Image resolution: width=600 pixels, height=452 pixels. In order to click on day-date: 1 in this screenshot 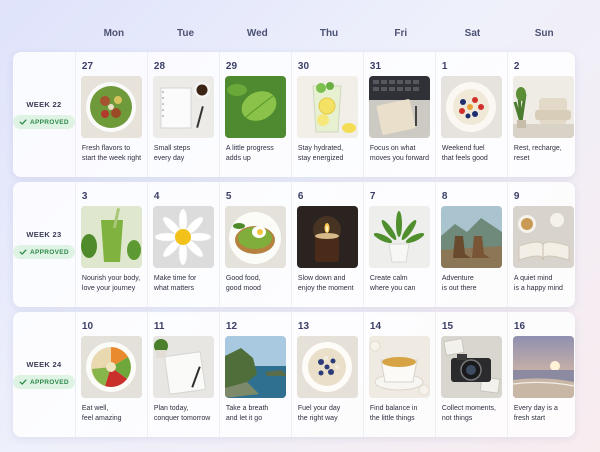, I will do `click(444, 66)`.